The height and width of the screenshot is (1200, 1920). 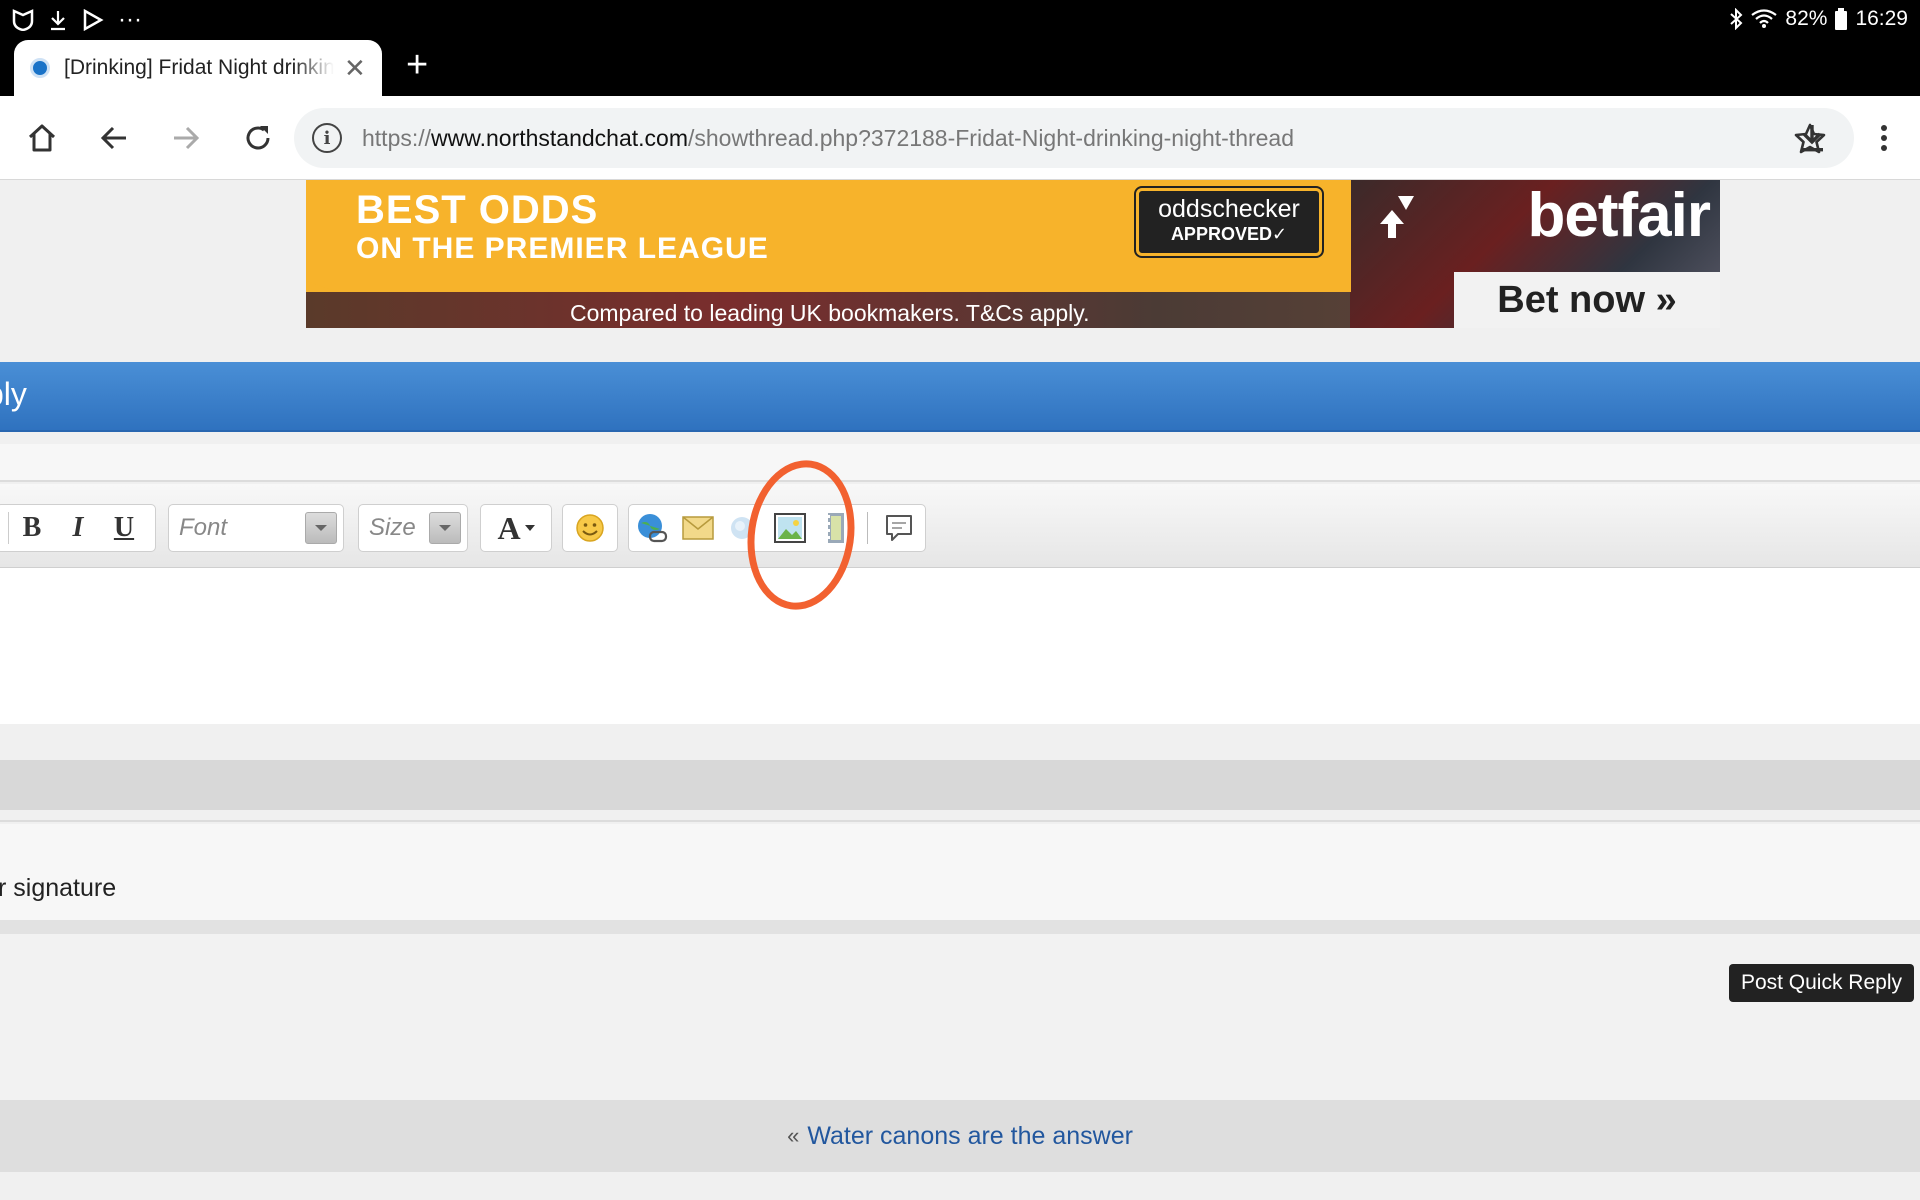 What do you see at coordinates (960, 785) in the screenshot?
I see `editor-resize-bar` at bounding box center [960, 785].